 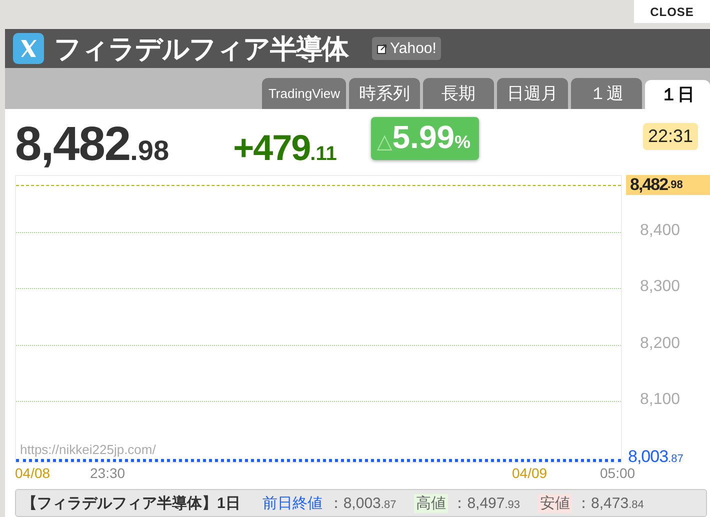 I want to click on price-change: +479.11, so click(x=285, y=148).